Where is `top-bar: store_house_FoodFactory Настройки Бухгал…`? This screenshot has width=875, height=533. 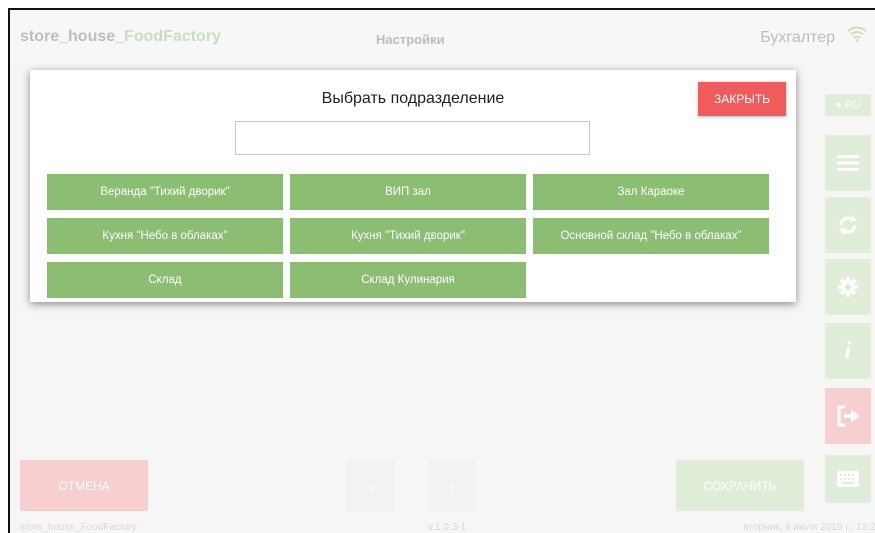 top-bar: store_house_FoodFactory Настройки Бухгал… is located at coordinates (442, 35).